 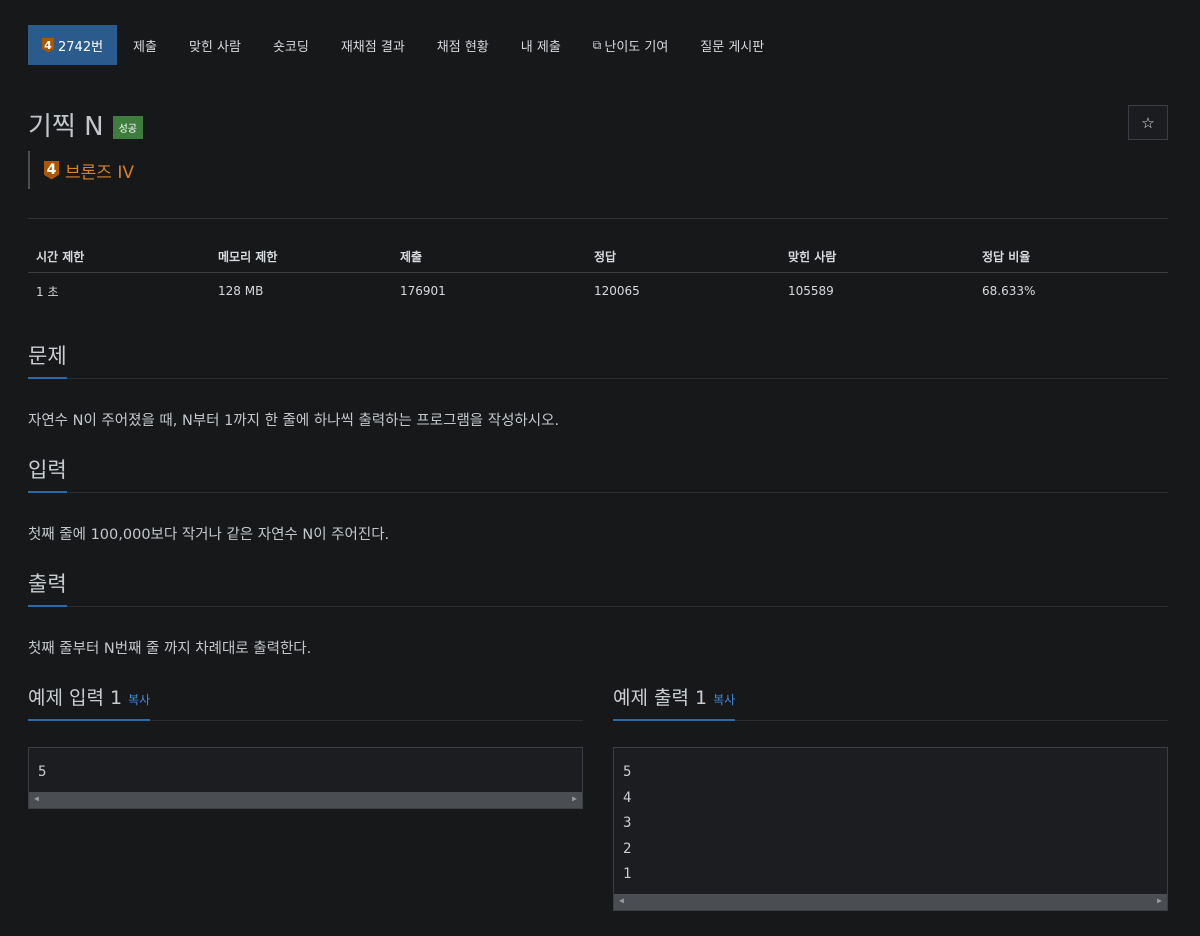 I want to click on nav-tab-solvers: 맞힌 사람, so click(x=215, y=45).